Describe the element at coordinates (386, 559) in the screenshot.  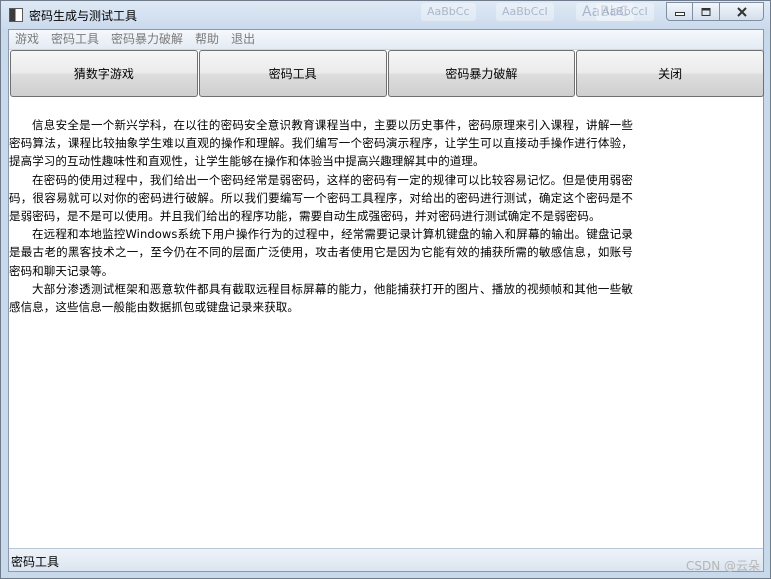
I see `status-bar: 密码工具` at that location.